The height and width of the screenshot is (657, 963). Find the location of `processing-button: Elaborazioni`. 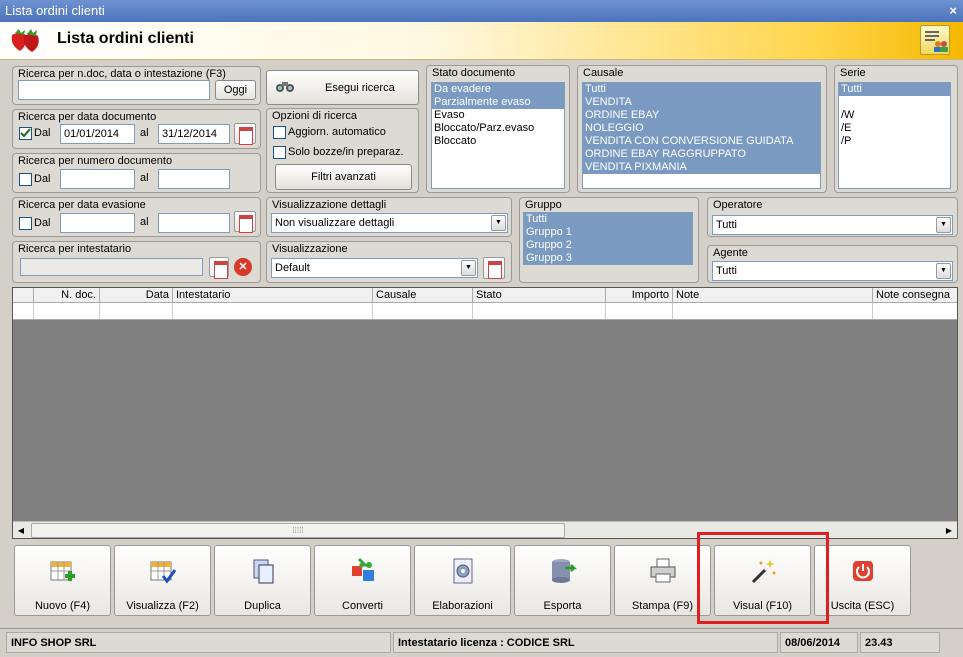

processing-button: Elaborazioni is located at coordinates (462, 580).